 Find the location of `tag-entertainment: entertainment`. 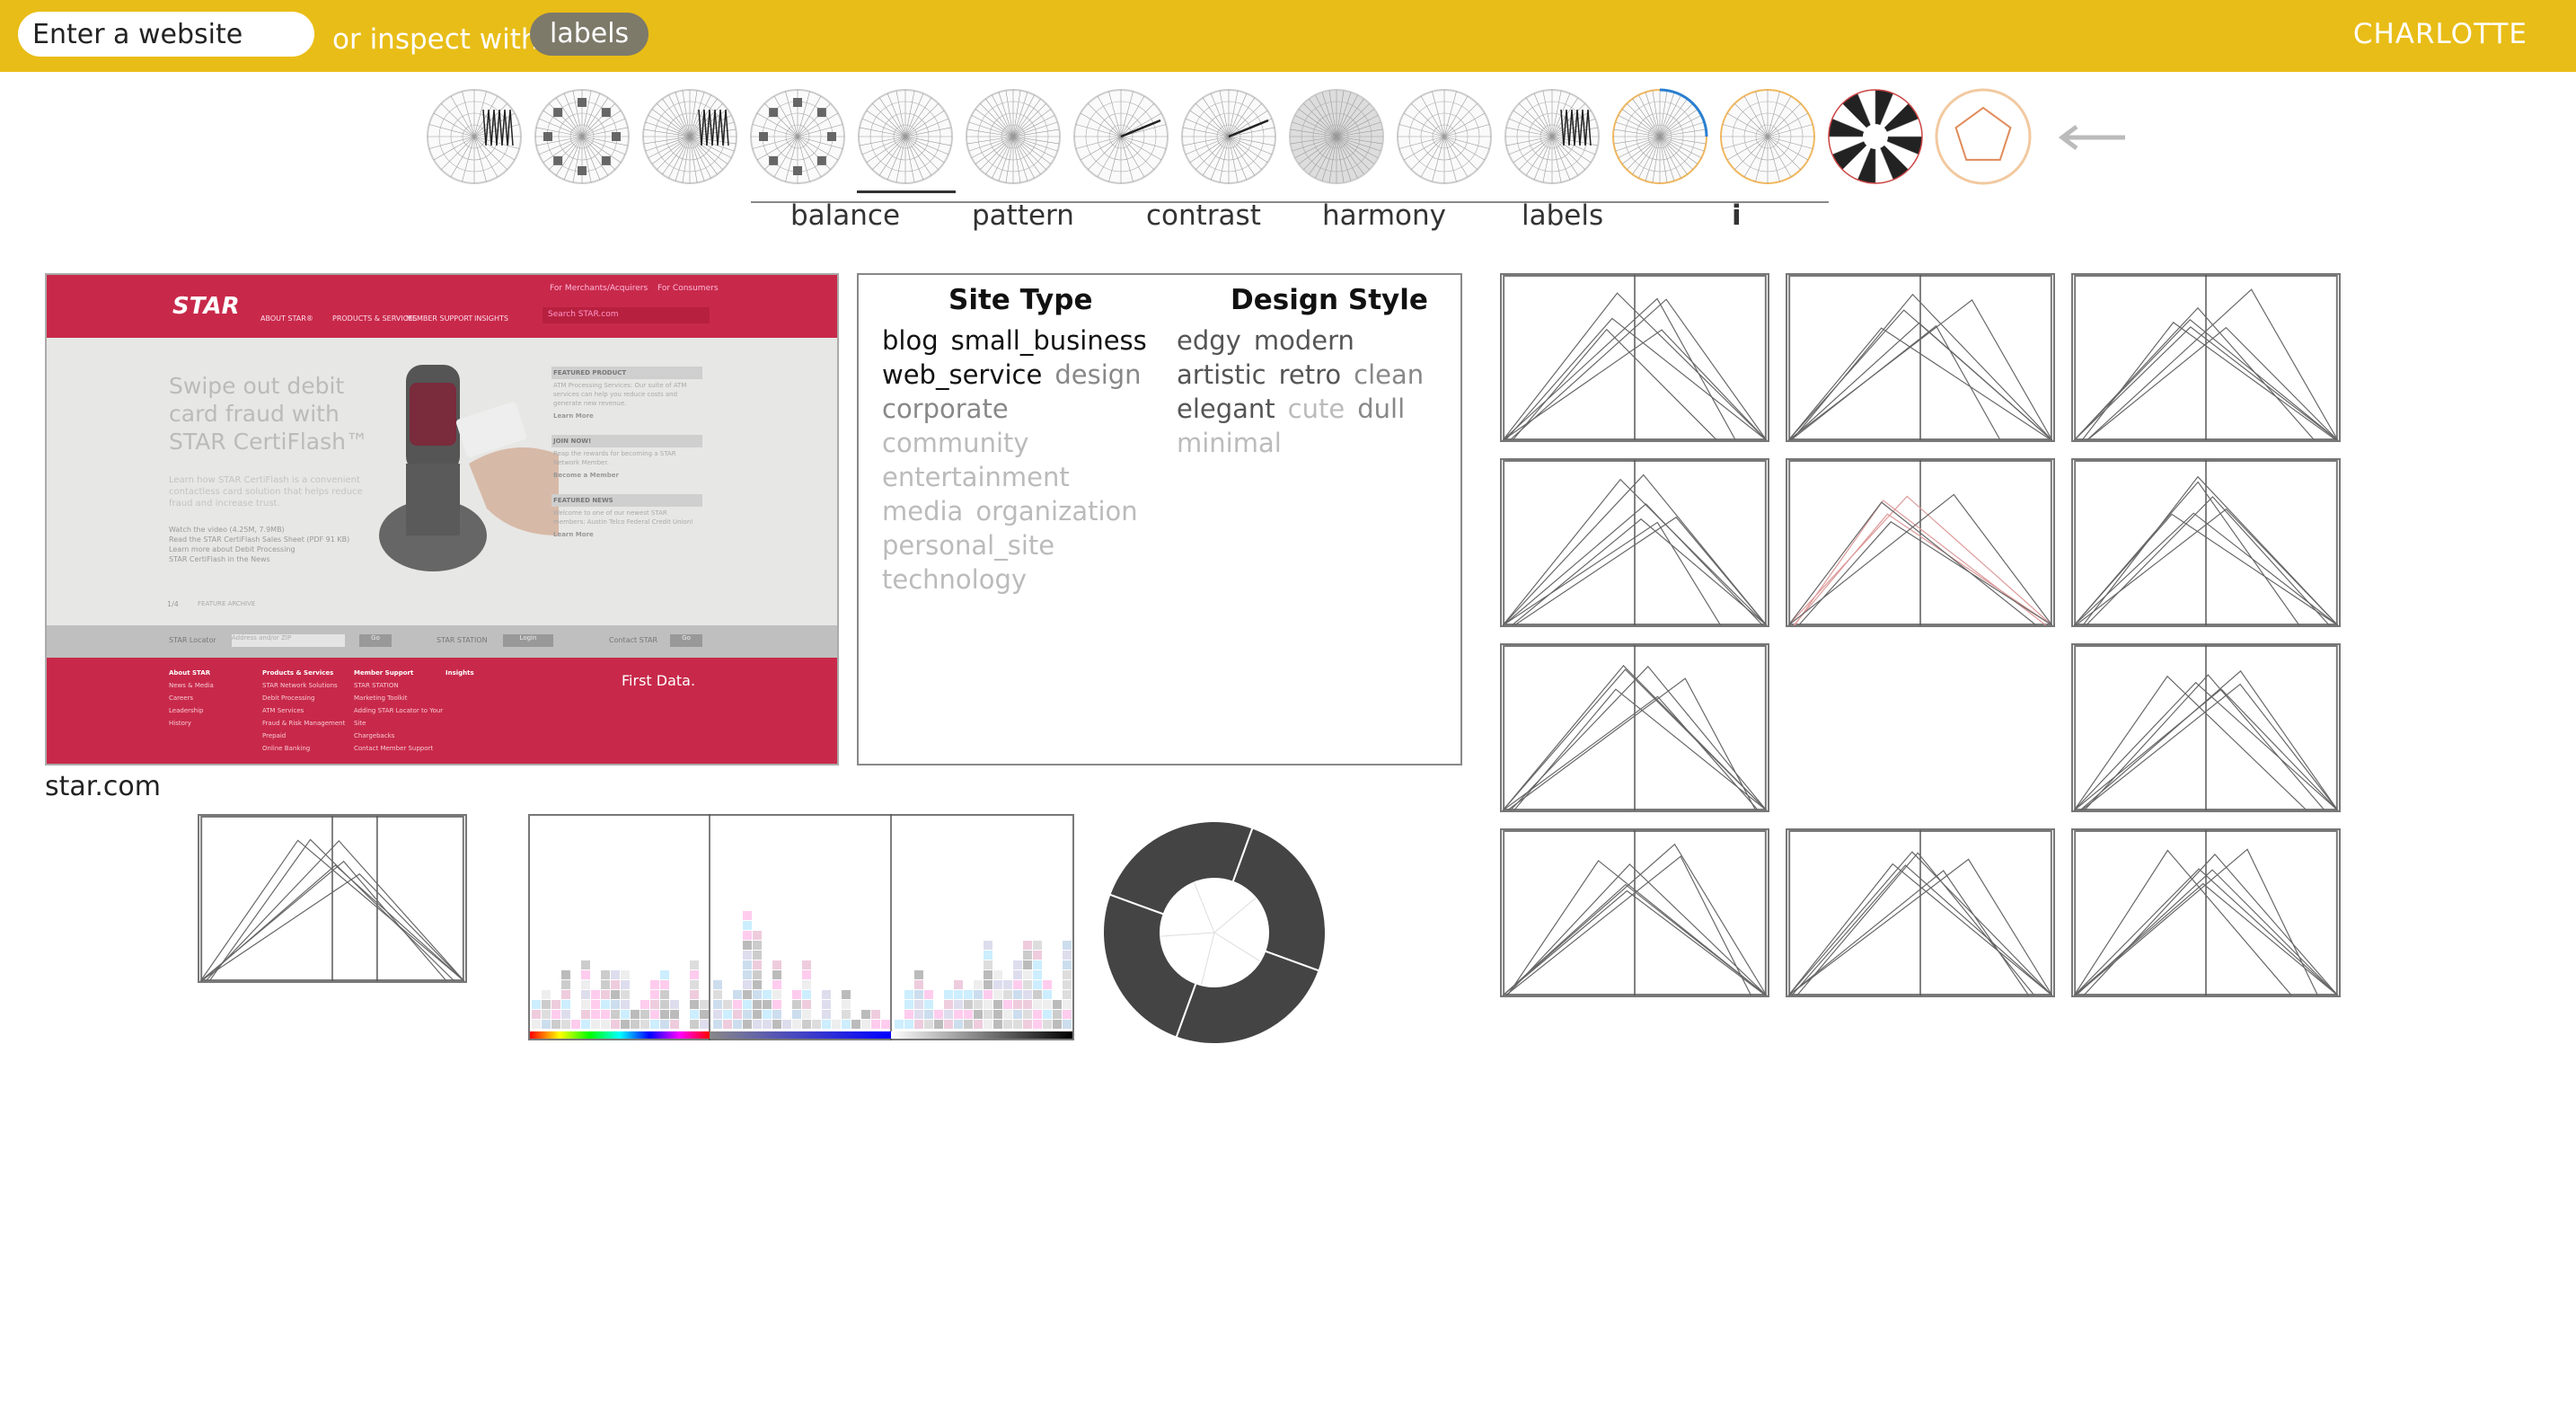

tag-entertainment: entertainment is located at coordinates (976, 477).